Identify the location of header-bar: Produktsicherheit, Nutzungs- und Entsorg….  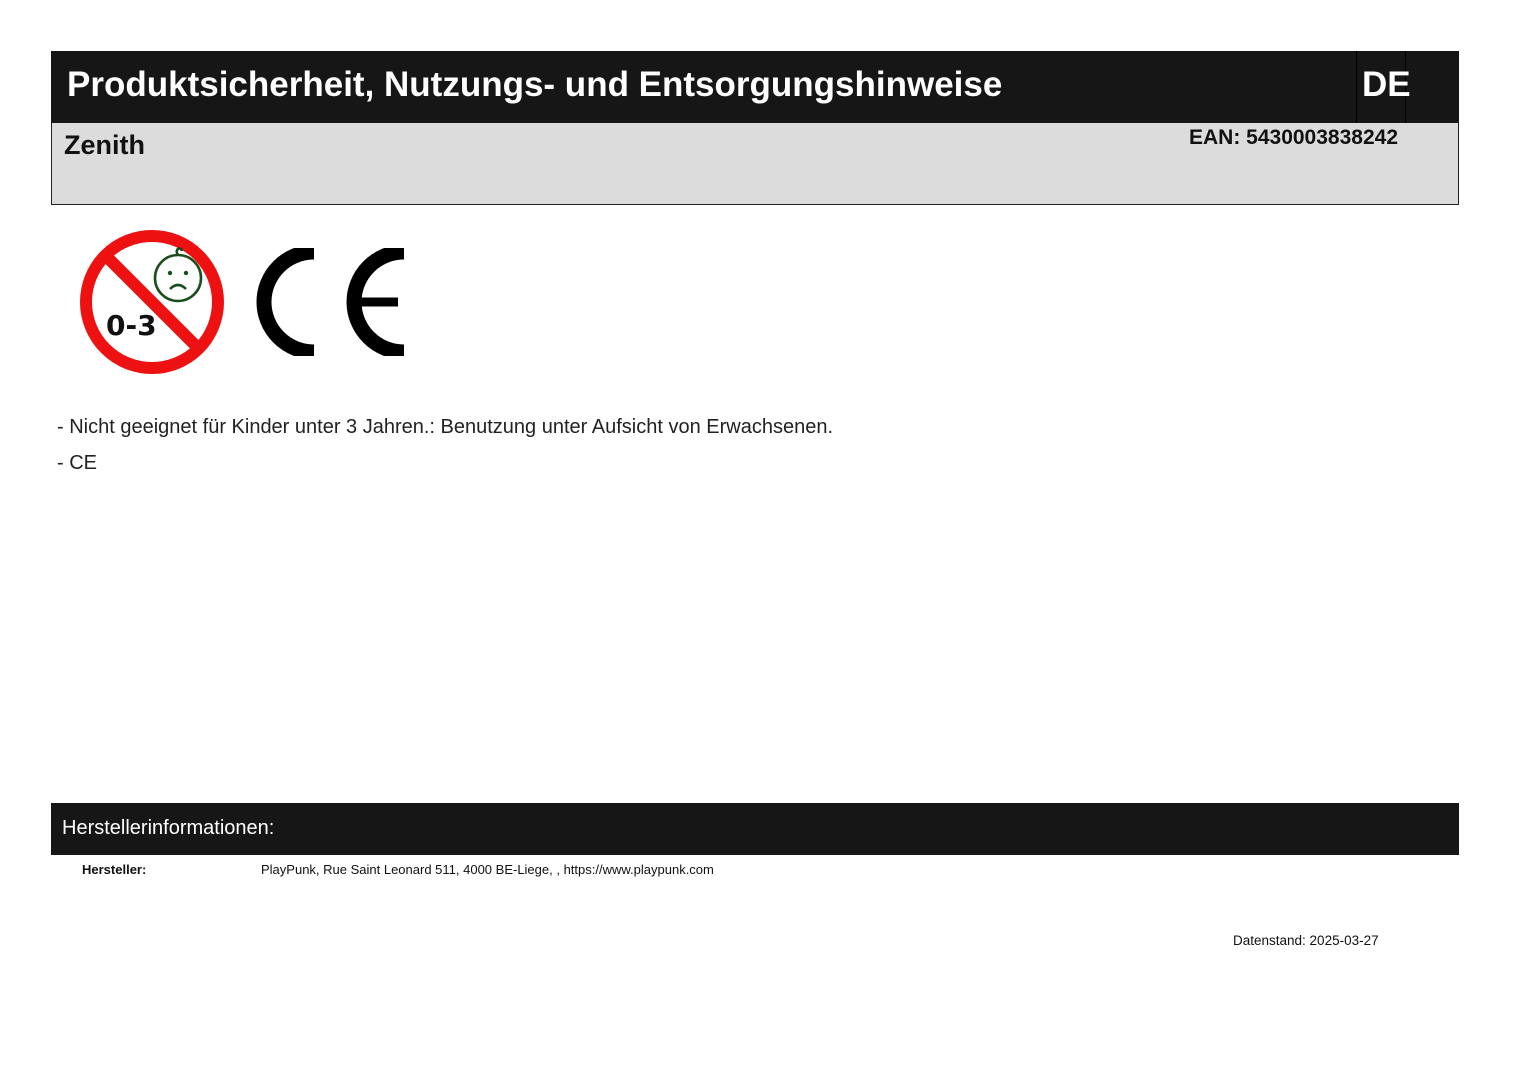
(755, 87).